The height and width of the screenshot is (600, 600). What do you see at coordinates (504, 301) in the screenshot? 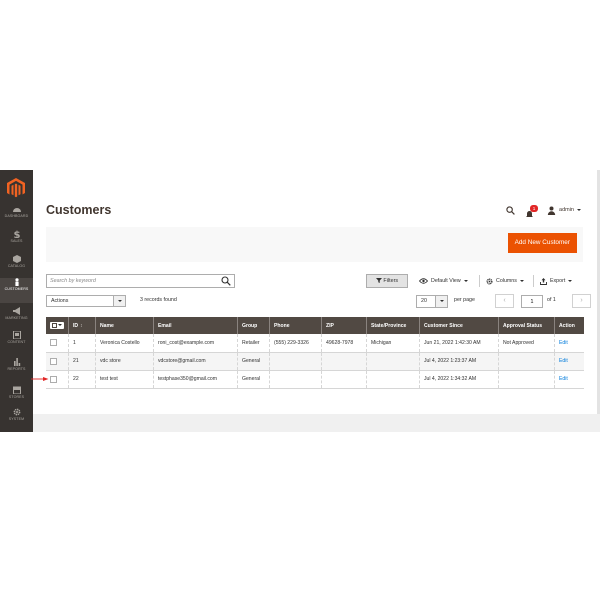
I see `previous-page-button: ‹` at bounding box center [504, 301].